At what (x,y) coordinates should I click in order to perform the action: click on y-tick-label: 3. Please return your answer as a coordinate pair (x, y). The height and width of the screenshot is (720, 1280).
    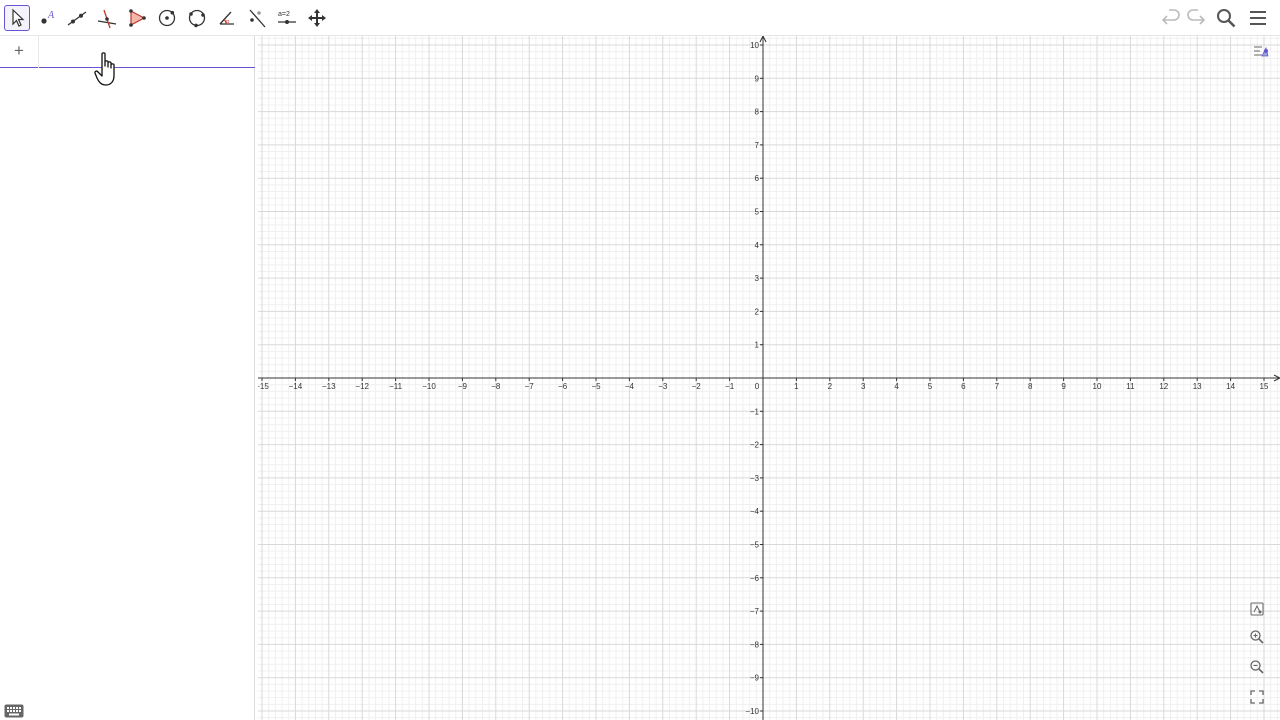
    Looking at the image, I should click on (757, 278).